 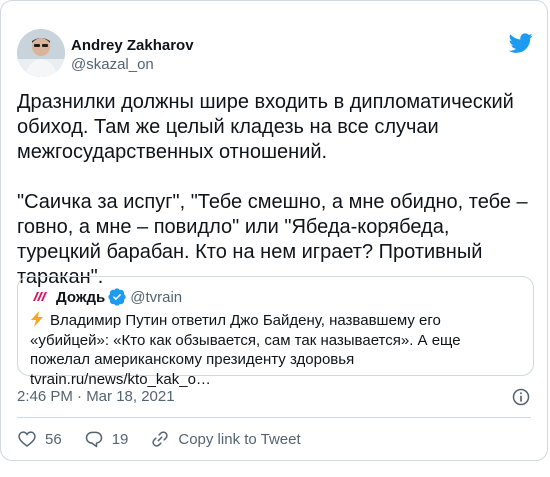 I want to click on tvrain-logo-icon, so click(x=40, y=297).